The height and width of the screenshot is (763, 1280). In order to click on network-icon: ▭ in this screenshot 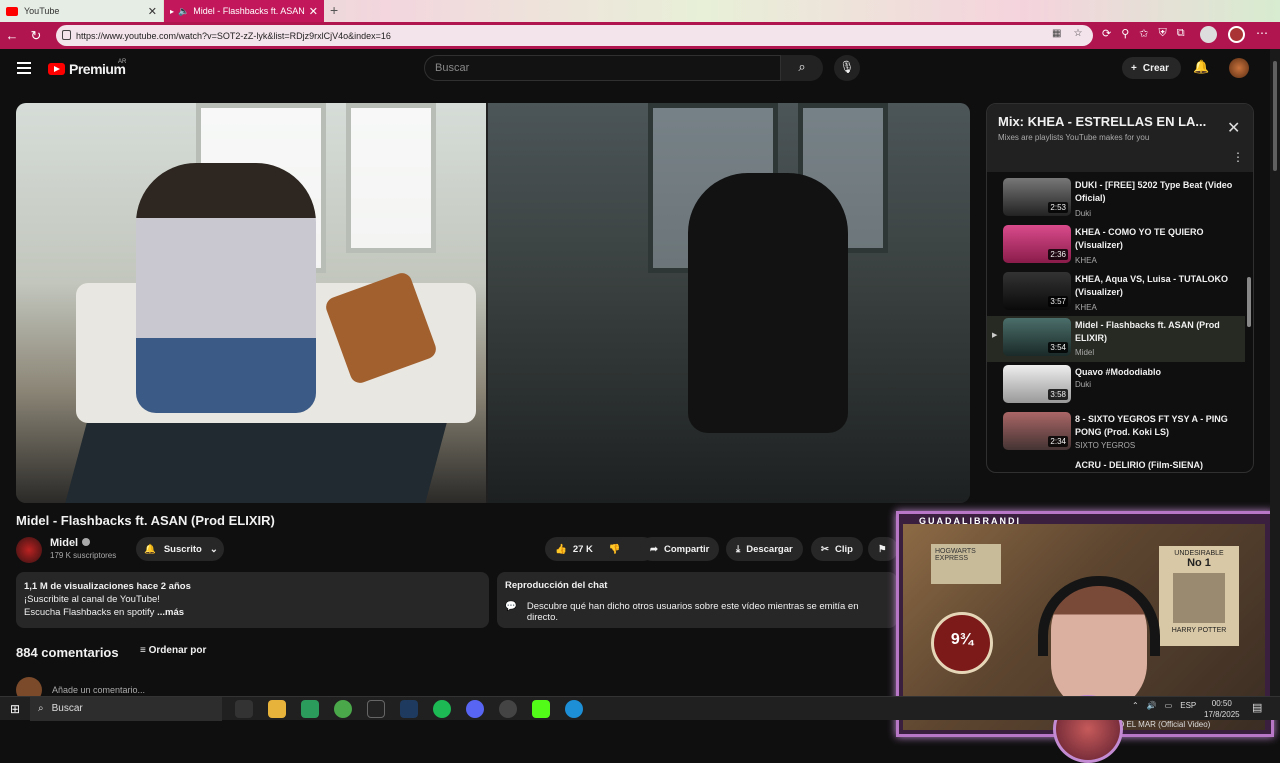, I will do `click(1169, 705)`.